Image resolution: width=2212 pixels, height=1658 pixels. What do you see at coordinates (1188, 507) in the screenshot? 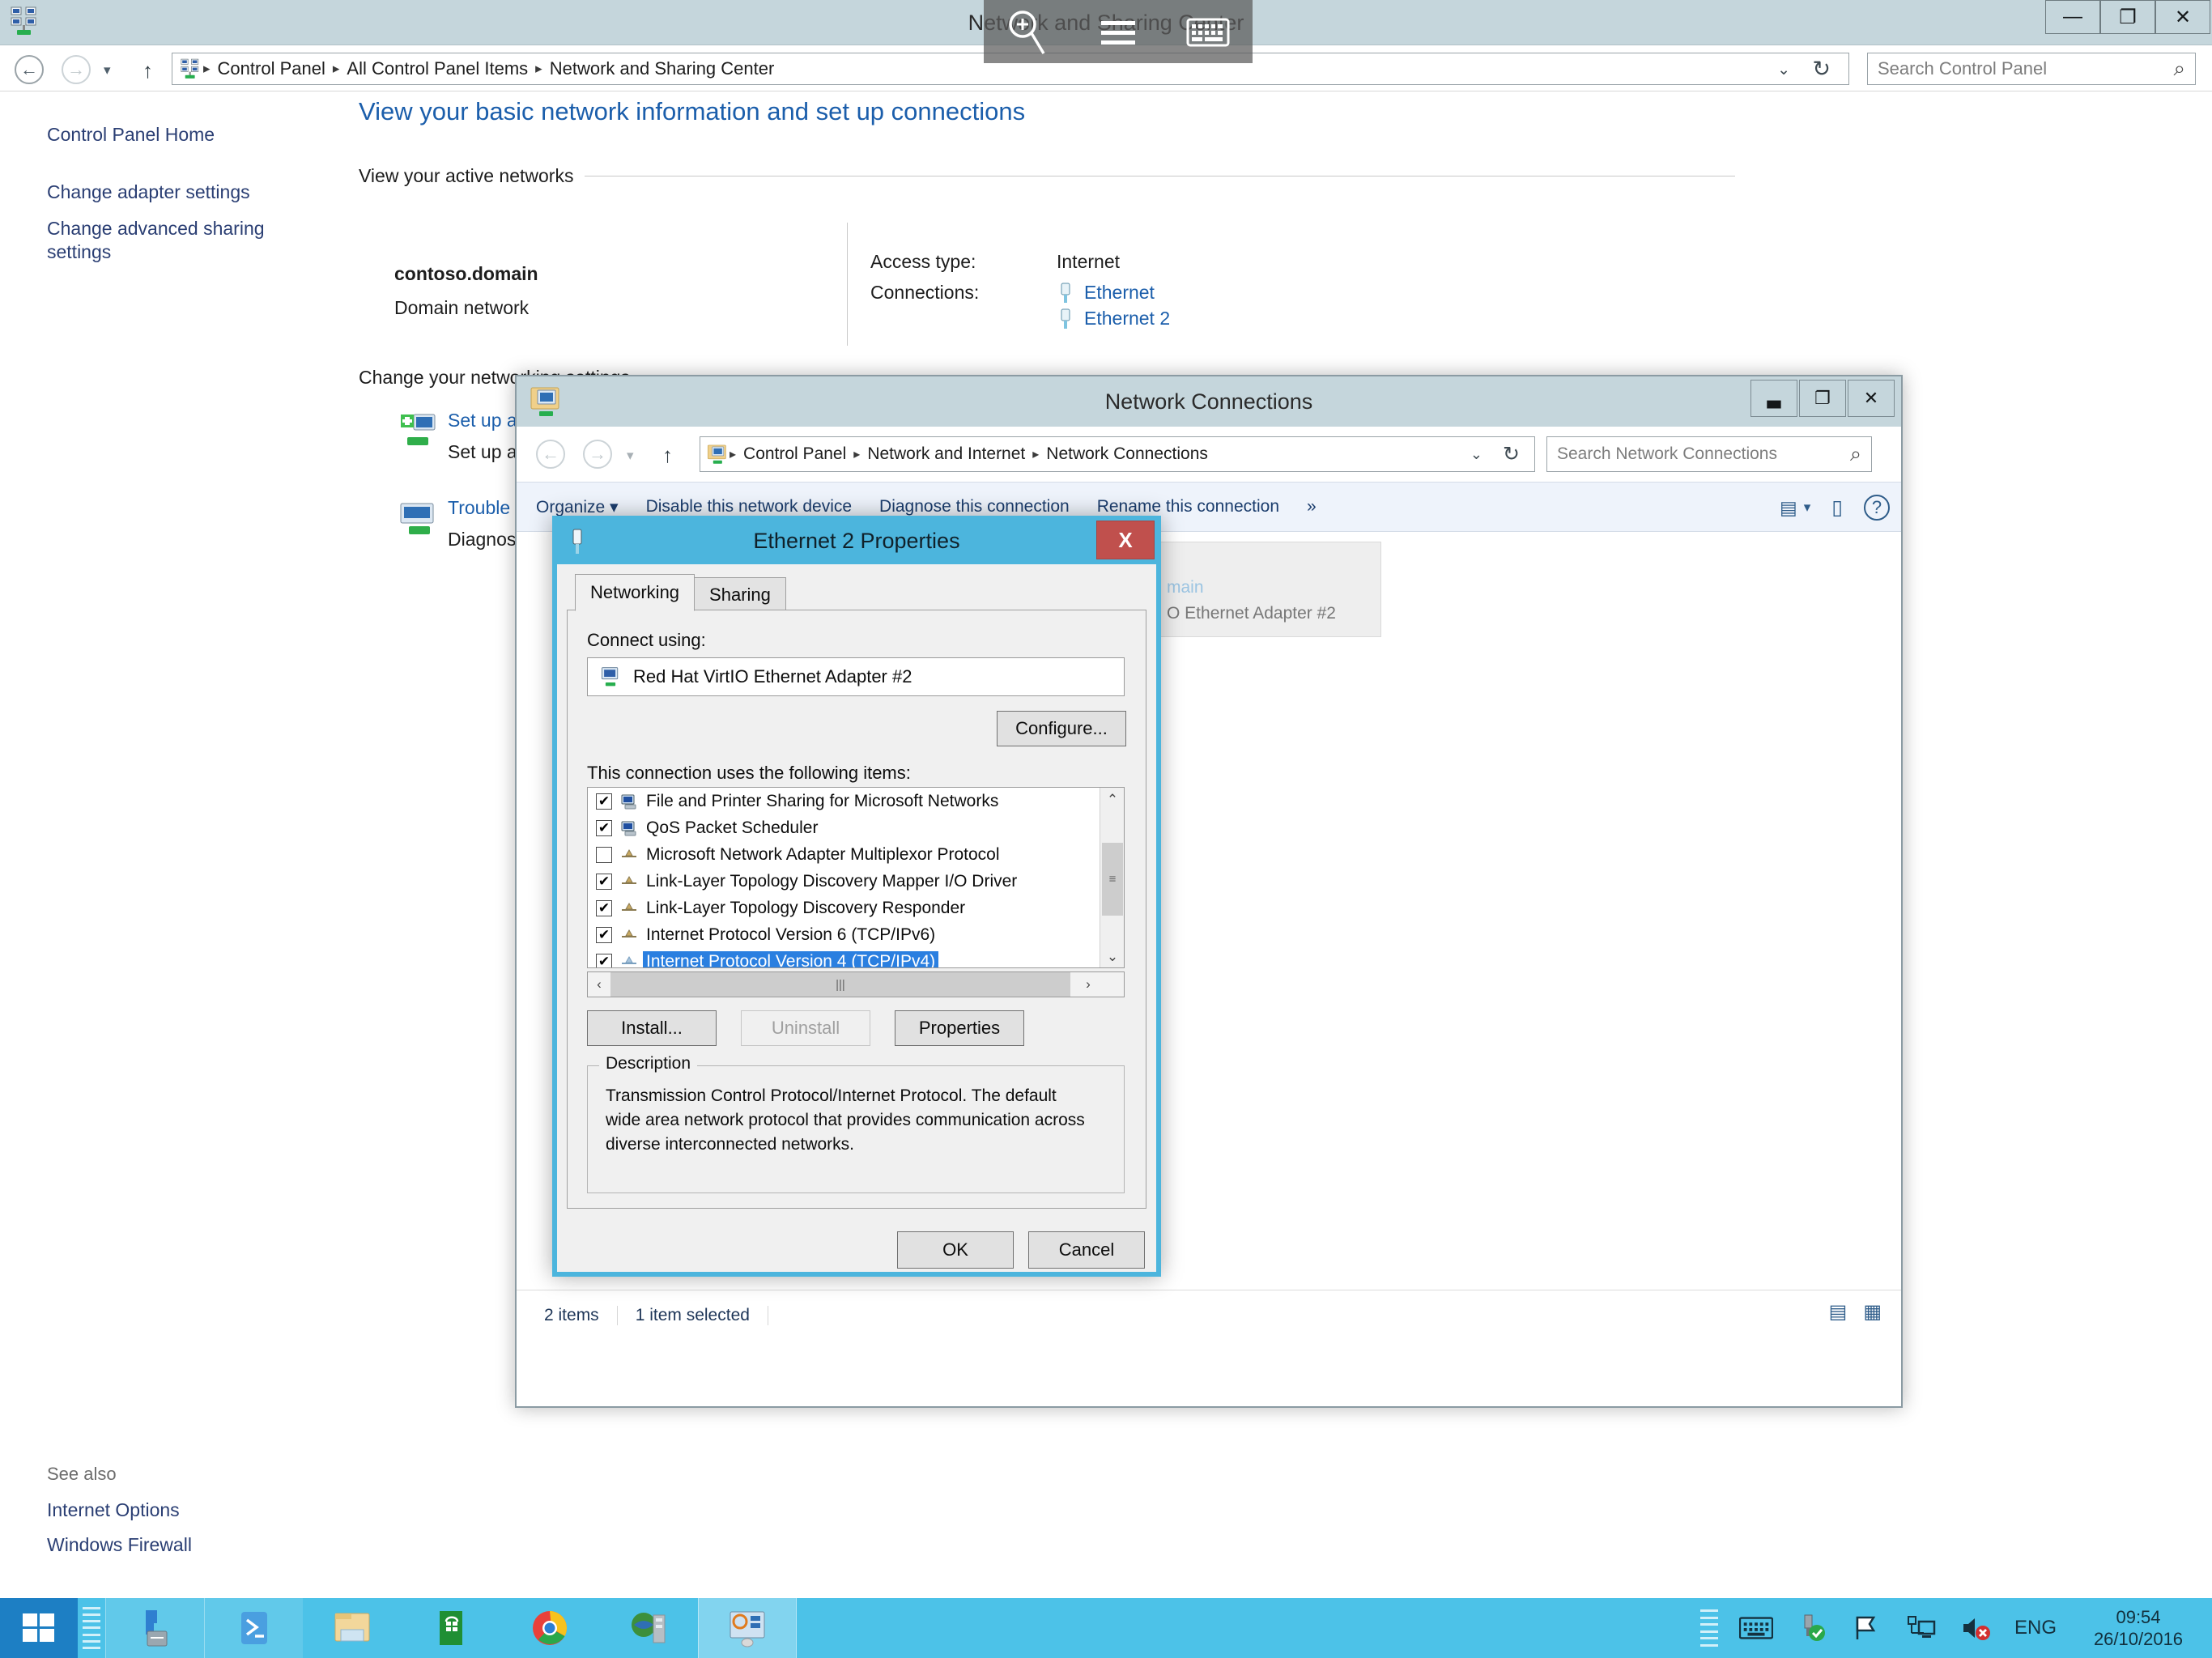
I see `rename-connection-button: Rename this connection` at bounding box center [1188, 507].